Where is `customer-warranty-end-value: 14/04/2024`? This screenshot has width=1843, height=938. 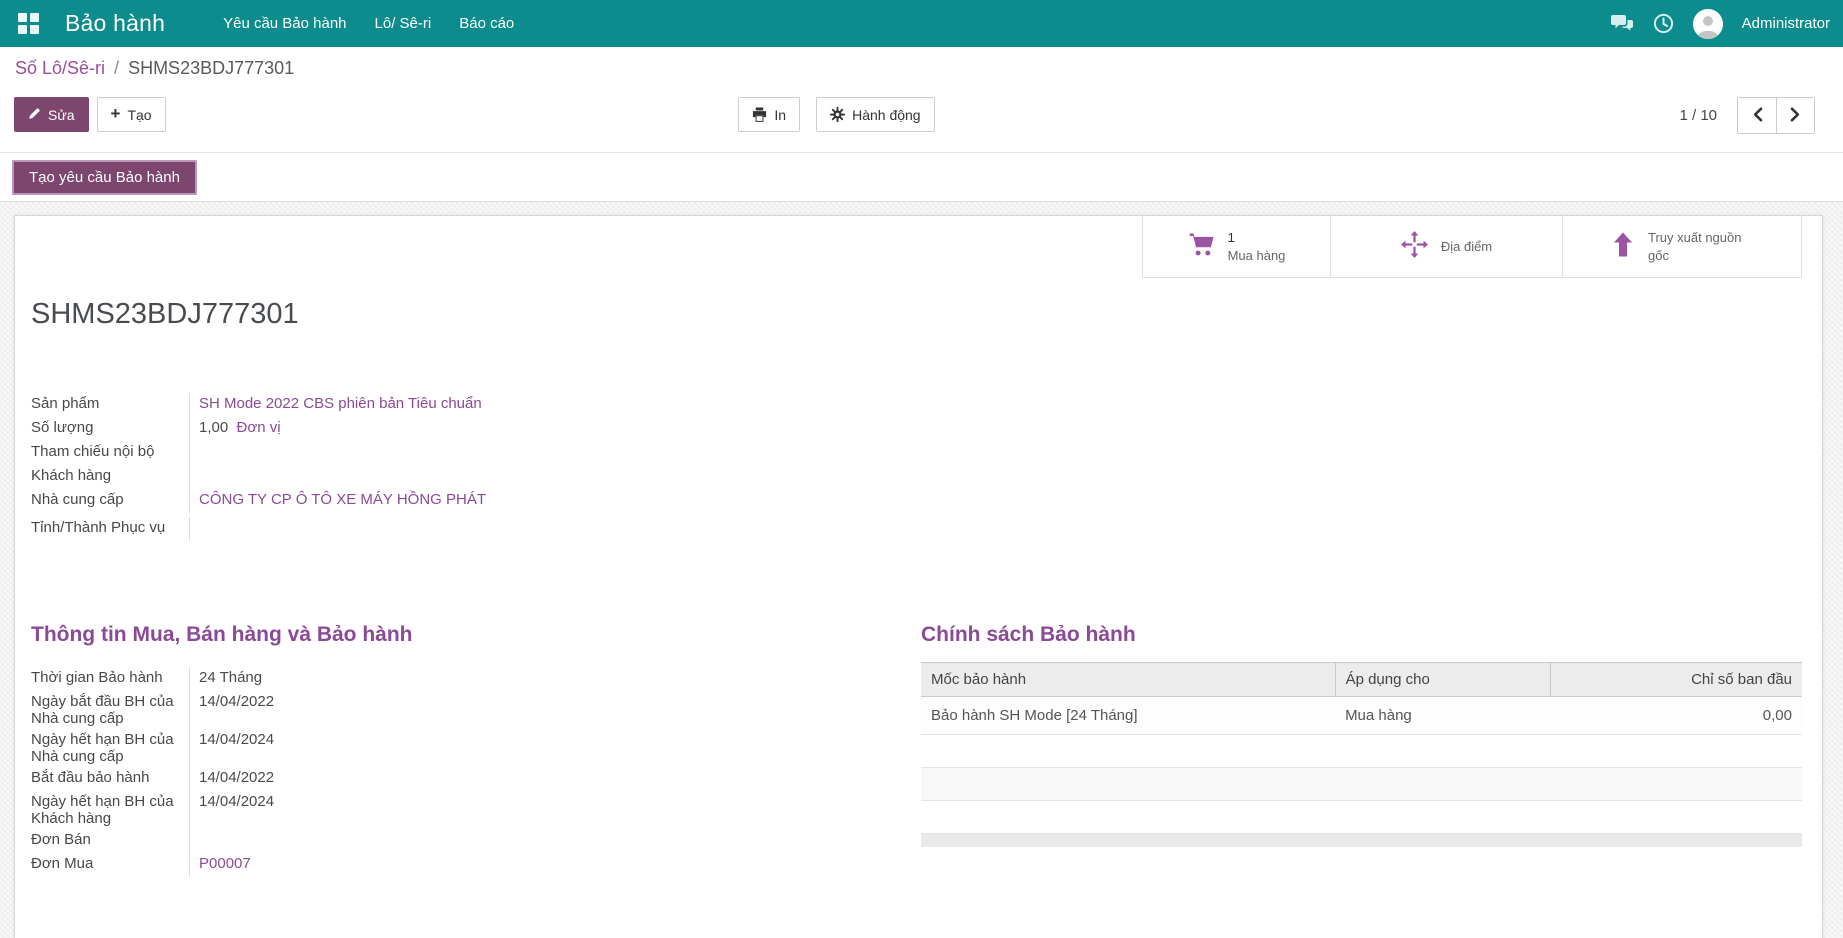
customer-warranty-end-value: 14/04/2024 is located at coordinates (237, 801).